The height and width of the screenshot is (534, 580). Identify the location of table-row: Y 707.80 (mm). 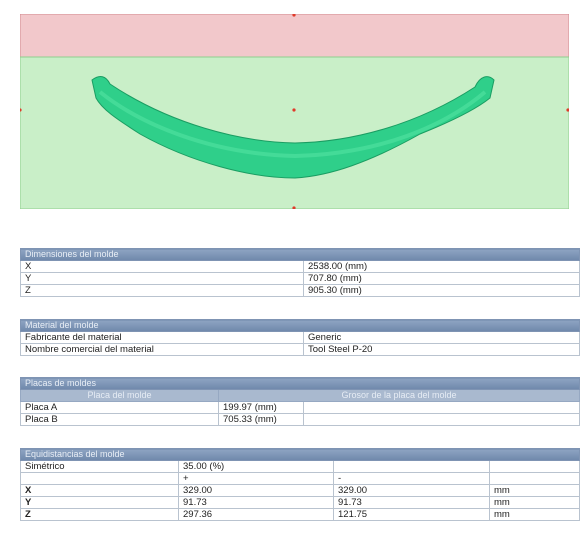
(300, 278).